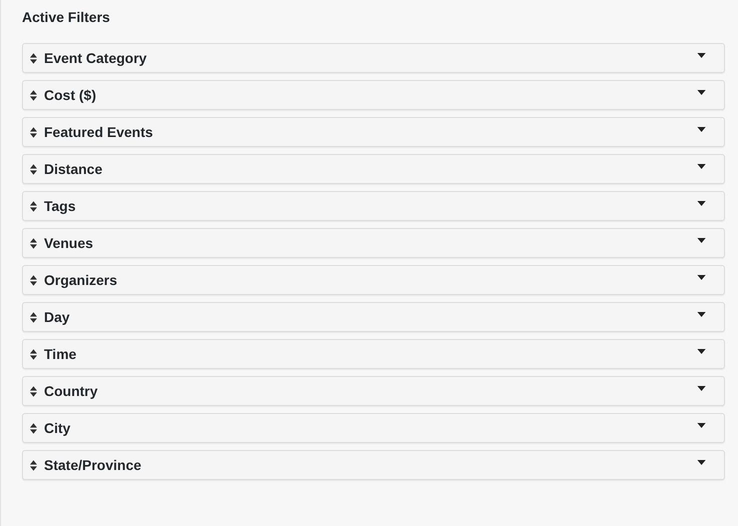  What do you see at coordinates (373, 280) in the screenshot?
I see `filter-row: Organizers` at bounding box center [373, 280].